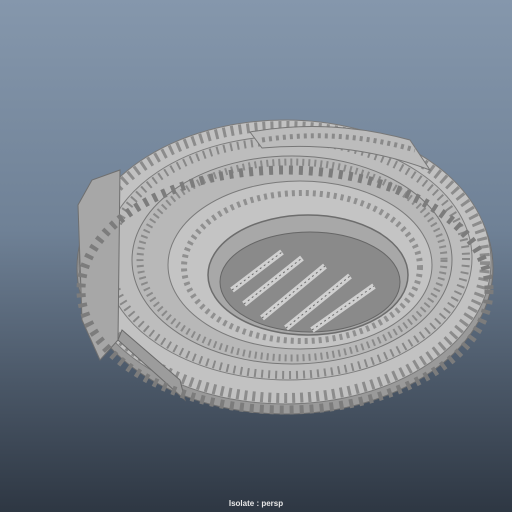 This screenshot has height=512, width=512. I want to click on viewport-label: Isolate : persp, so click(256, 503).